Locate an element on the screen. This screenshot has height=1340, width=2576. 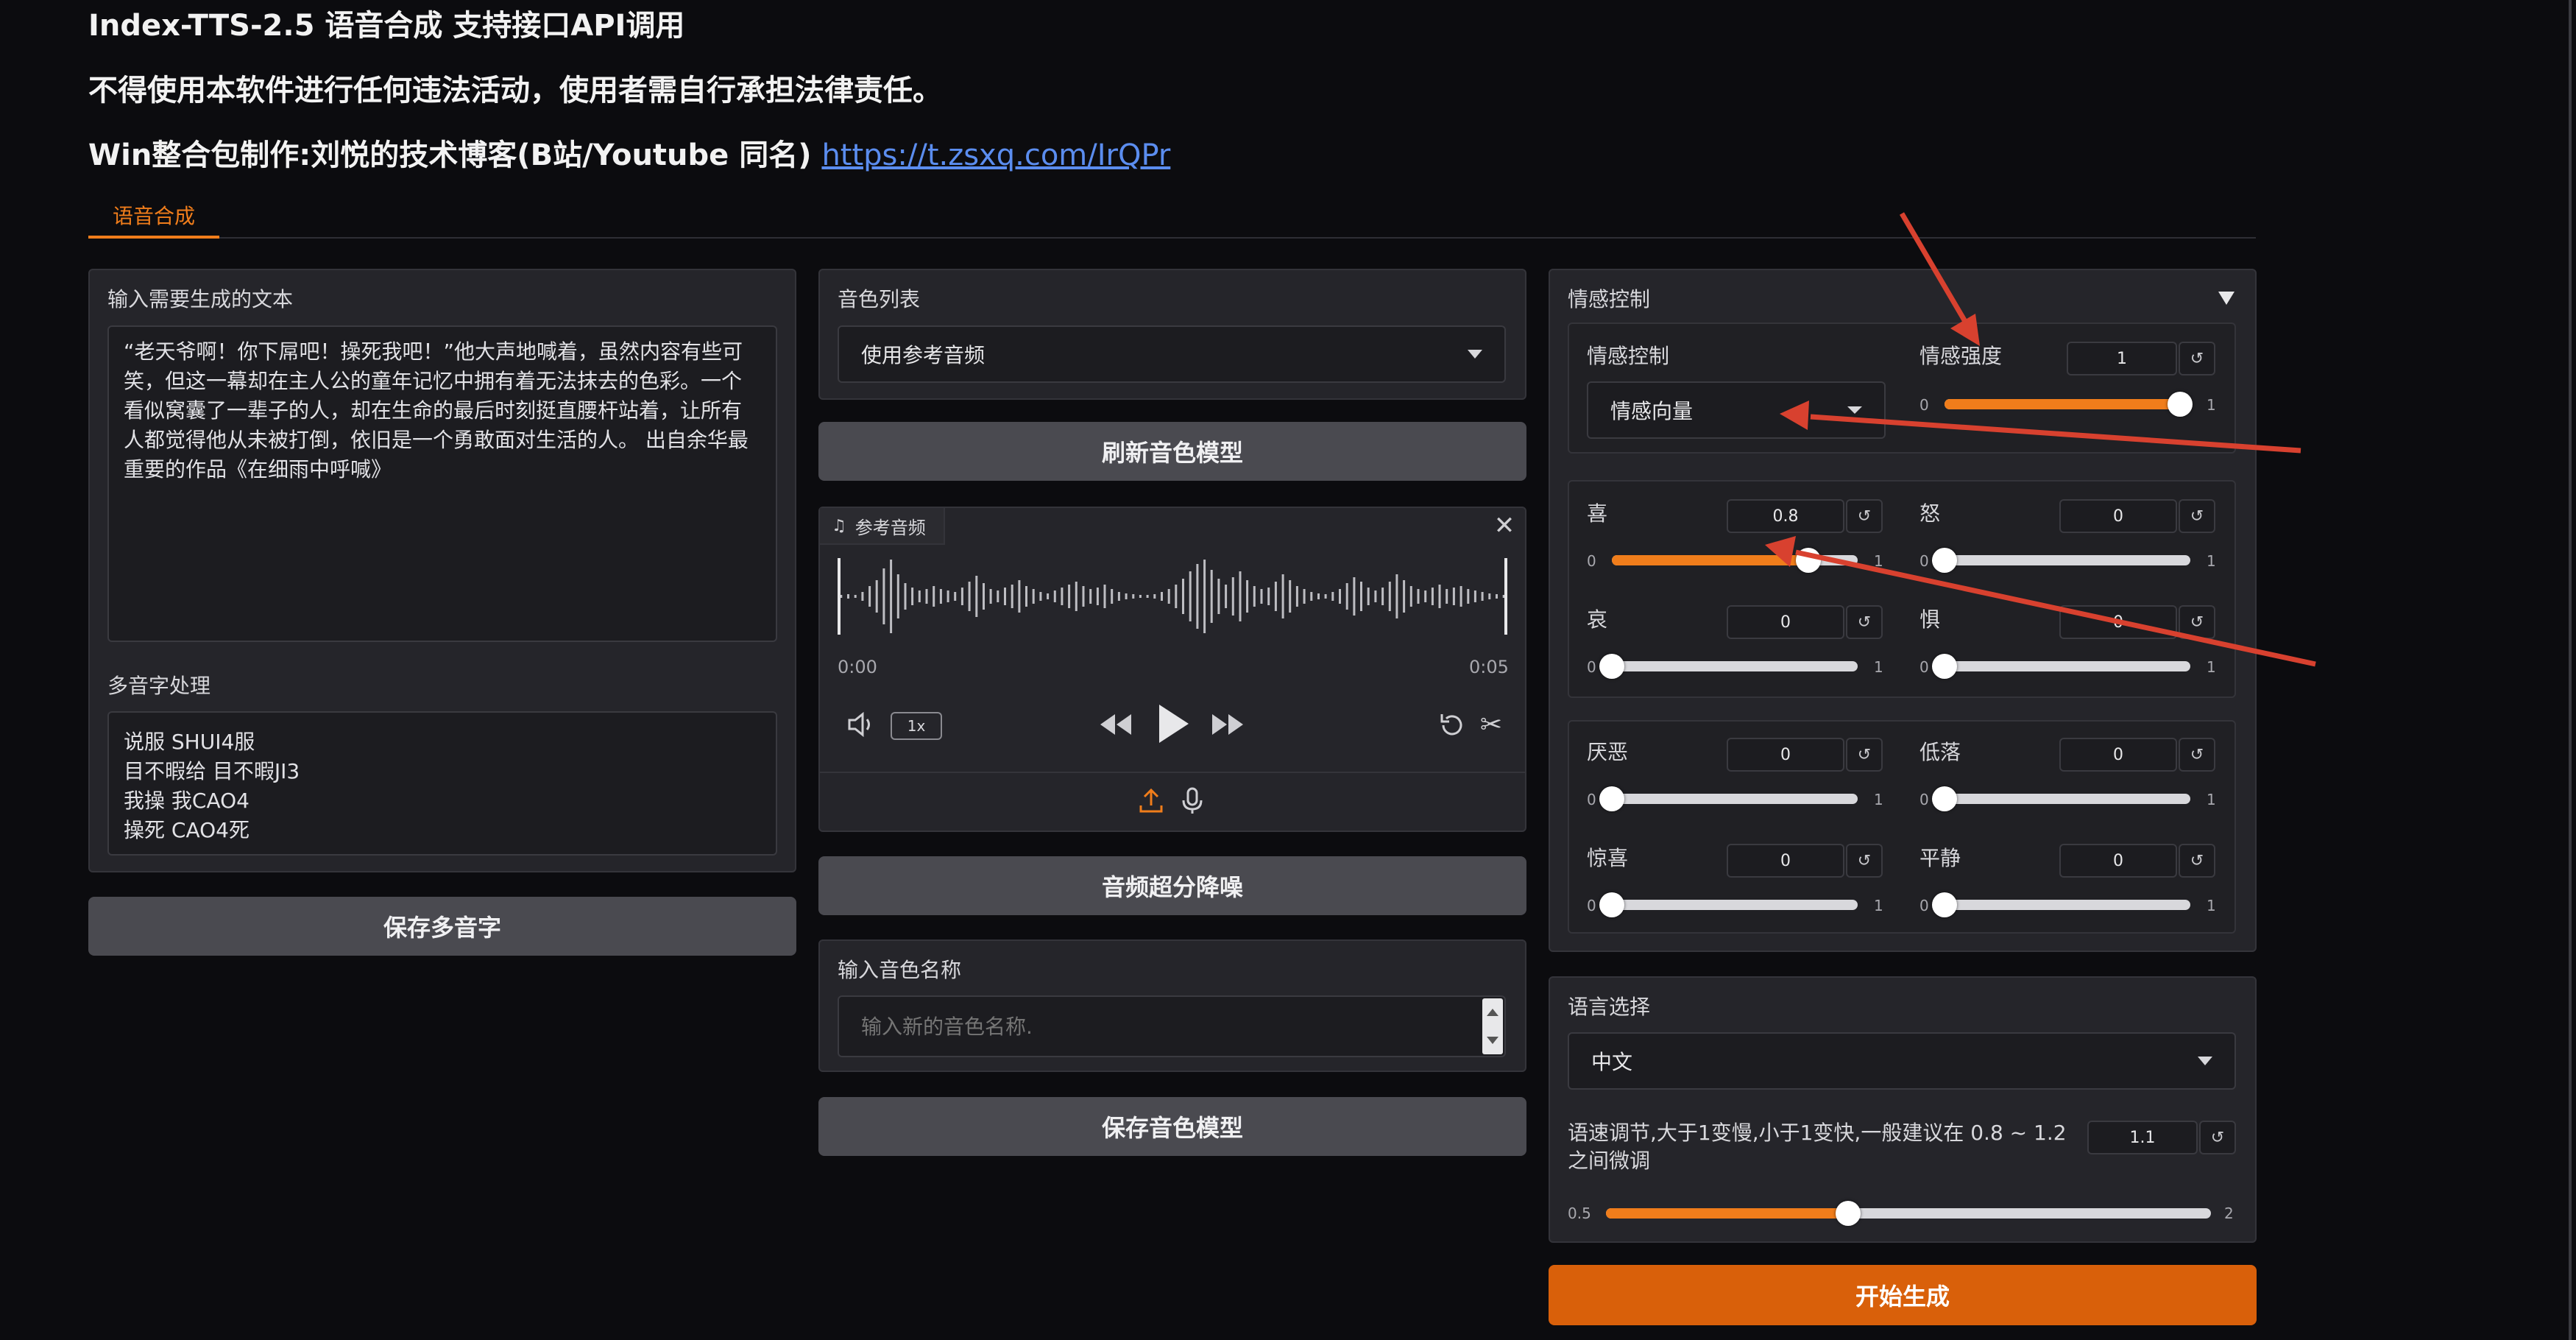
polyphone-line: 说服 SHUI4服 is located at coordinates (189, 742).